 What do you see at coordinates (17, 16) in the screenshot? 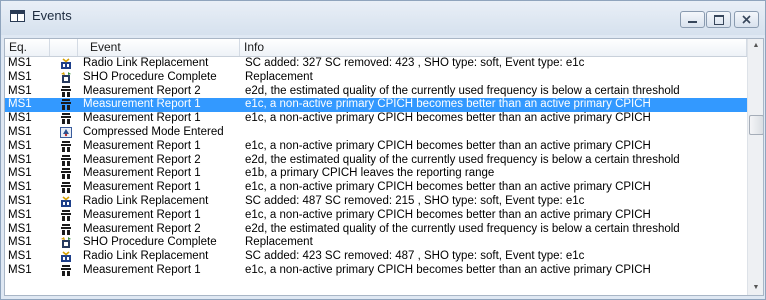
I see `window-list-icon` at bounding box center [17, 16].